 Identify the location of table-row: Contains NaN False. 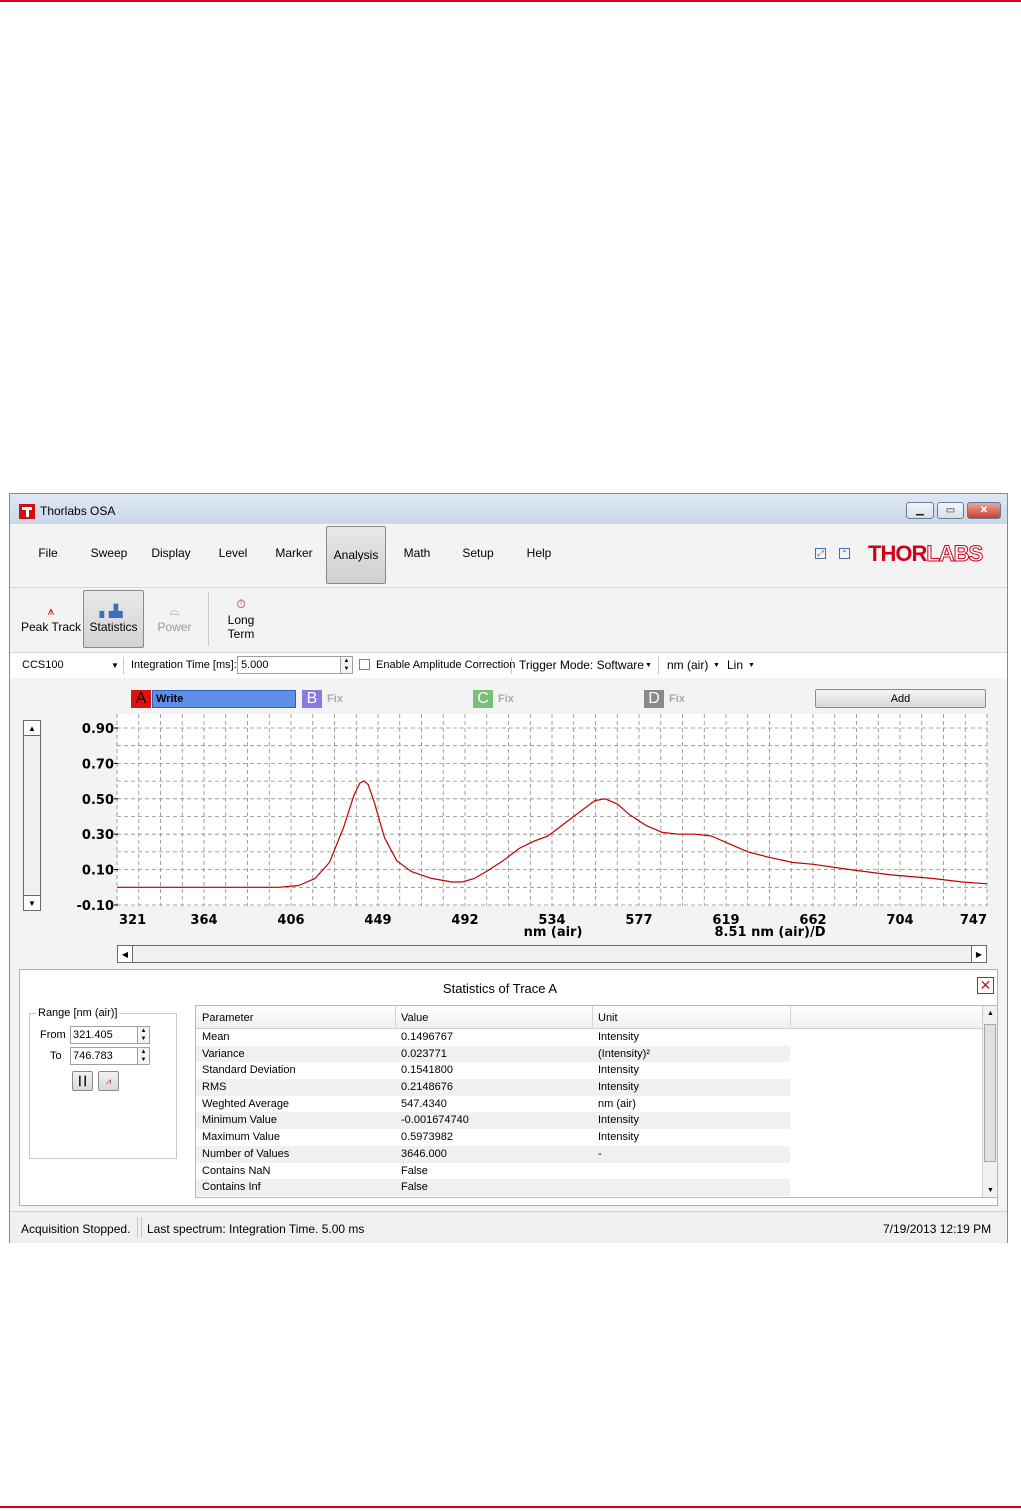
(589, 1171).